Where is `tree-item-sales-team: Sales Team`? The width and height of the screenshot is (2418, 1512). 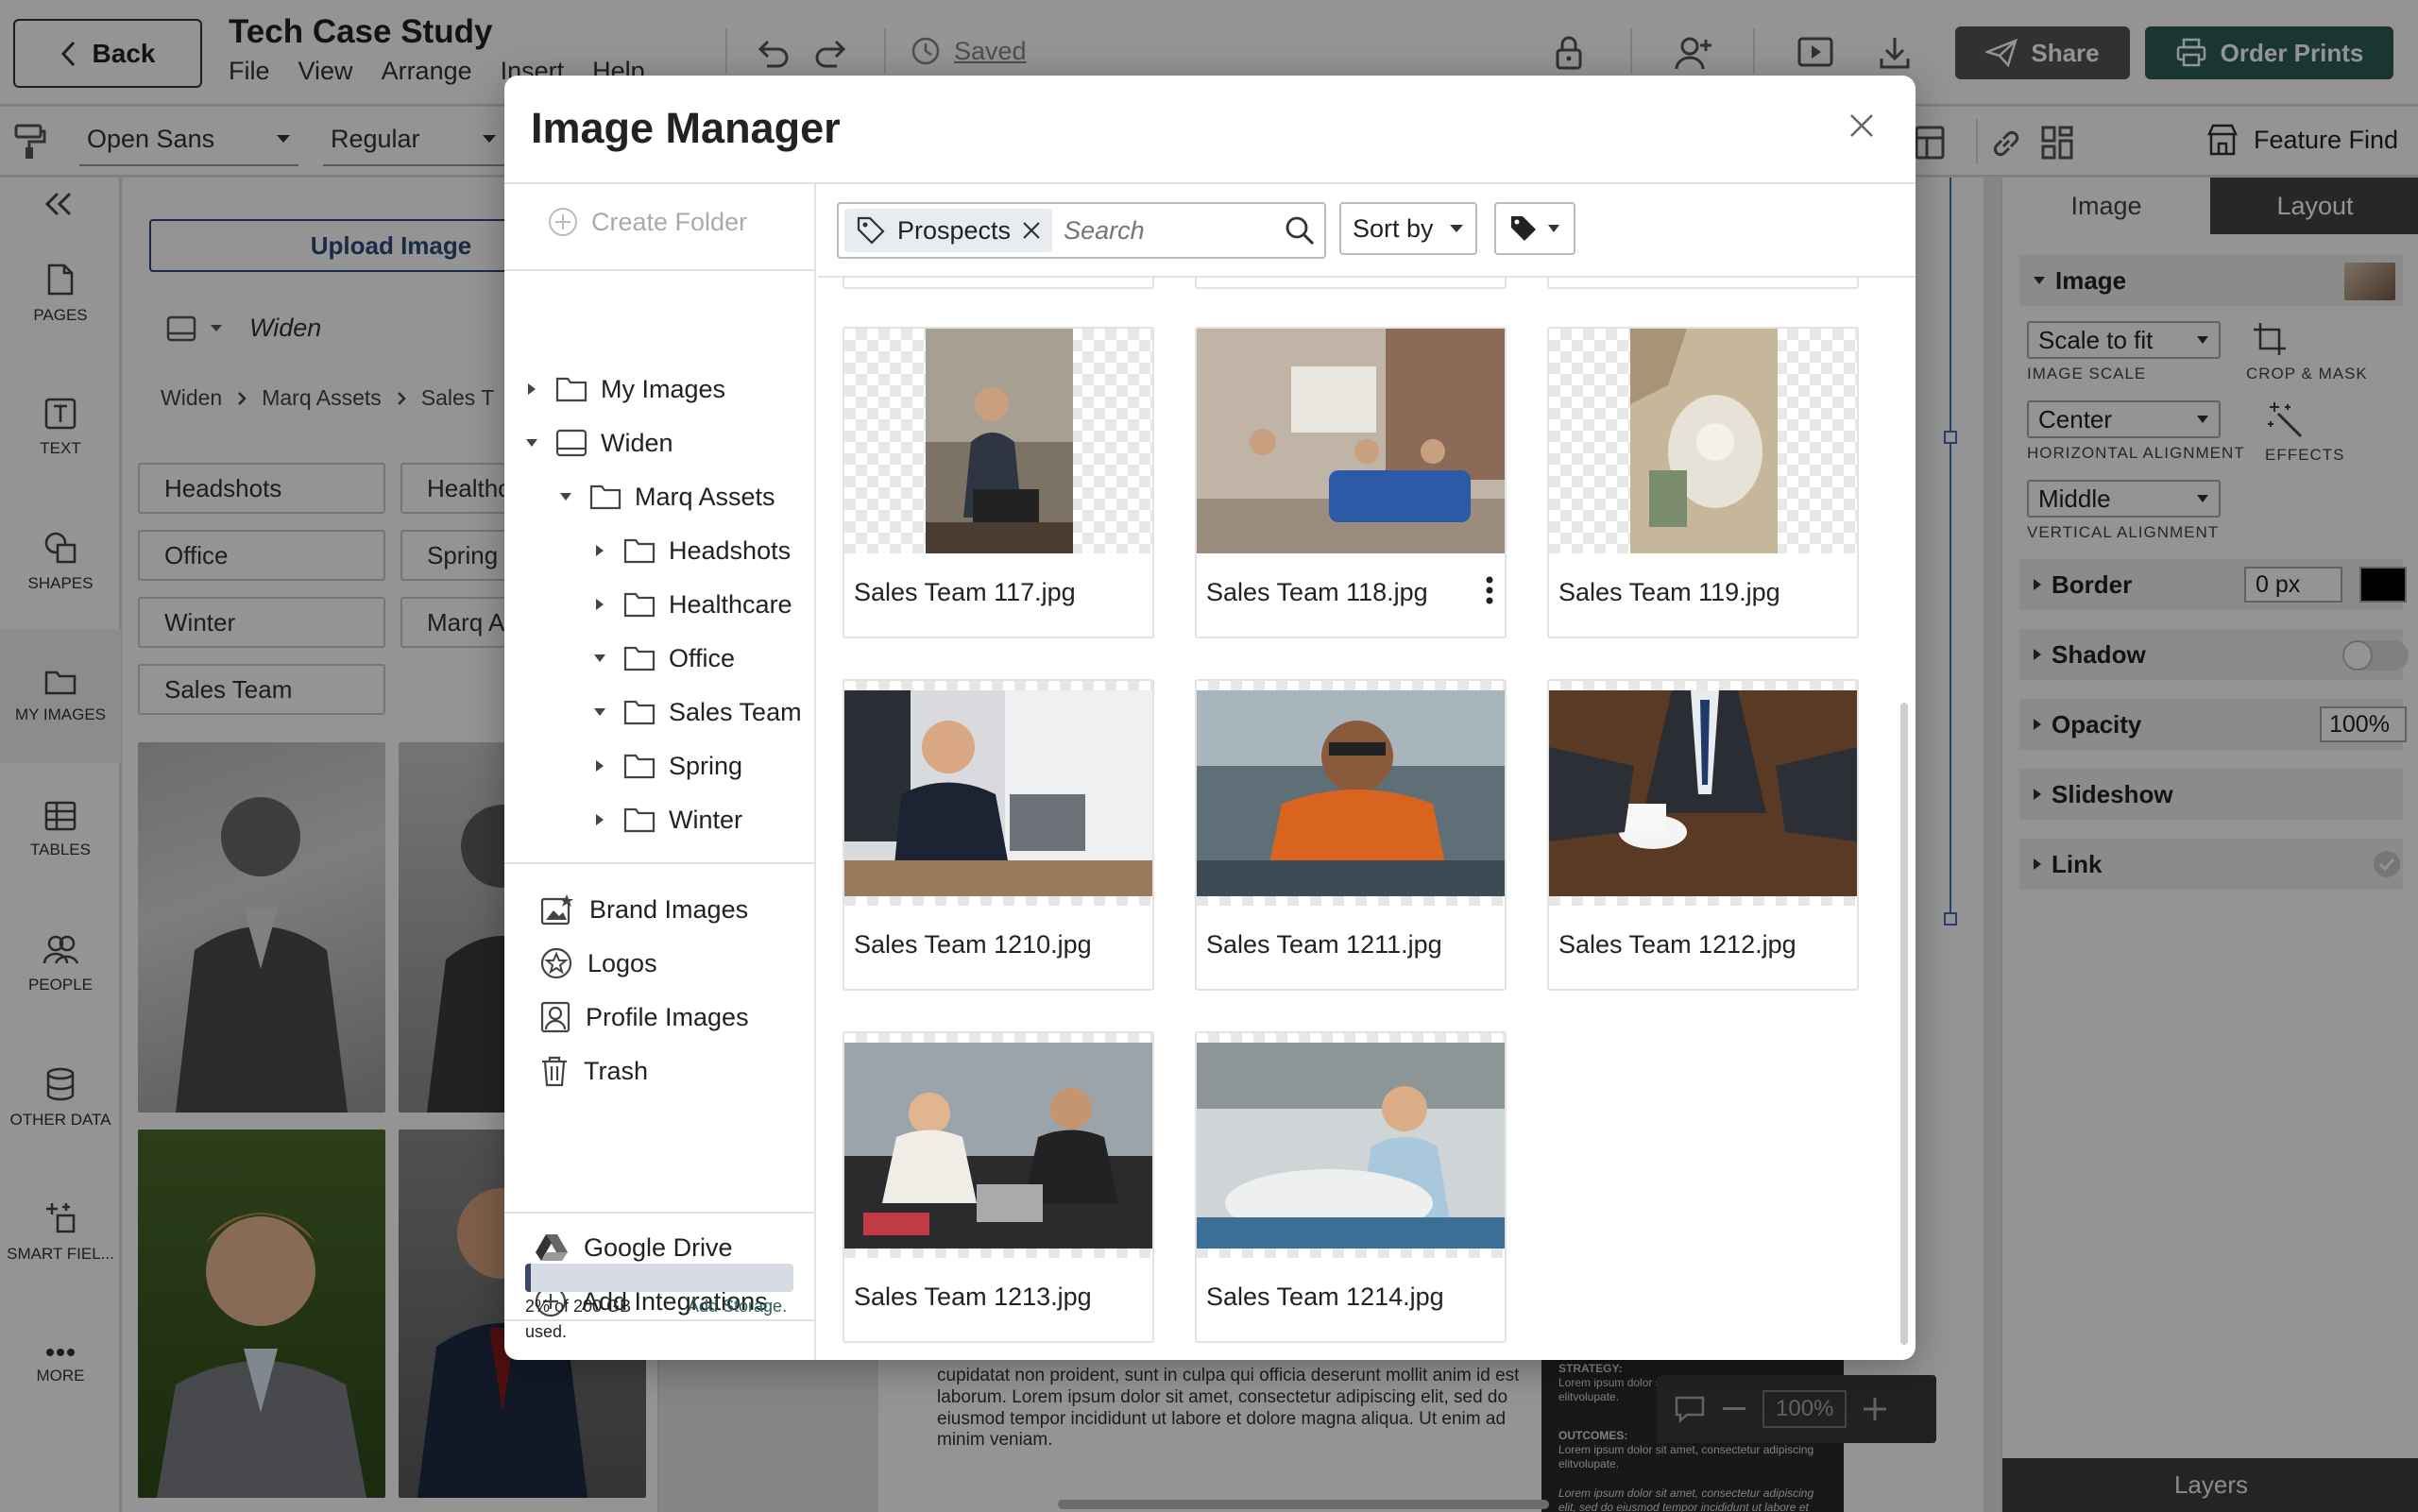 tree-item-sales-team: Sales Team is located at coordinates (696, 712).